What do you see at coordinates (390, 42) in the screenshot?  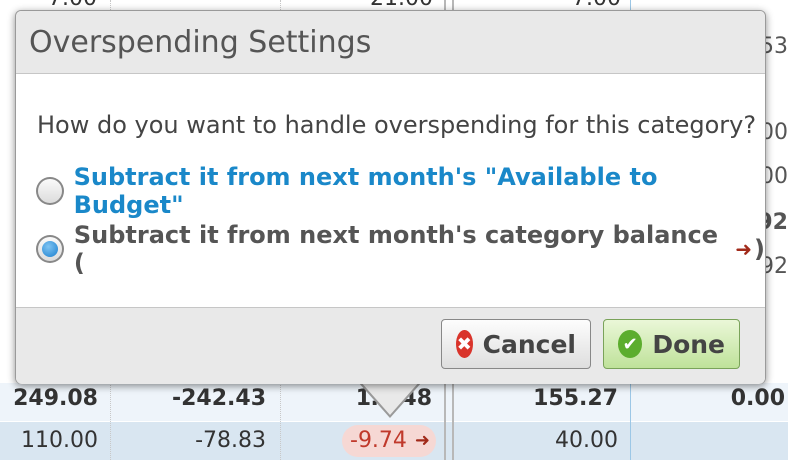 I see `dialog-header: Overspending Settings` at bounding box center [390, 42].